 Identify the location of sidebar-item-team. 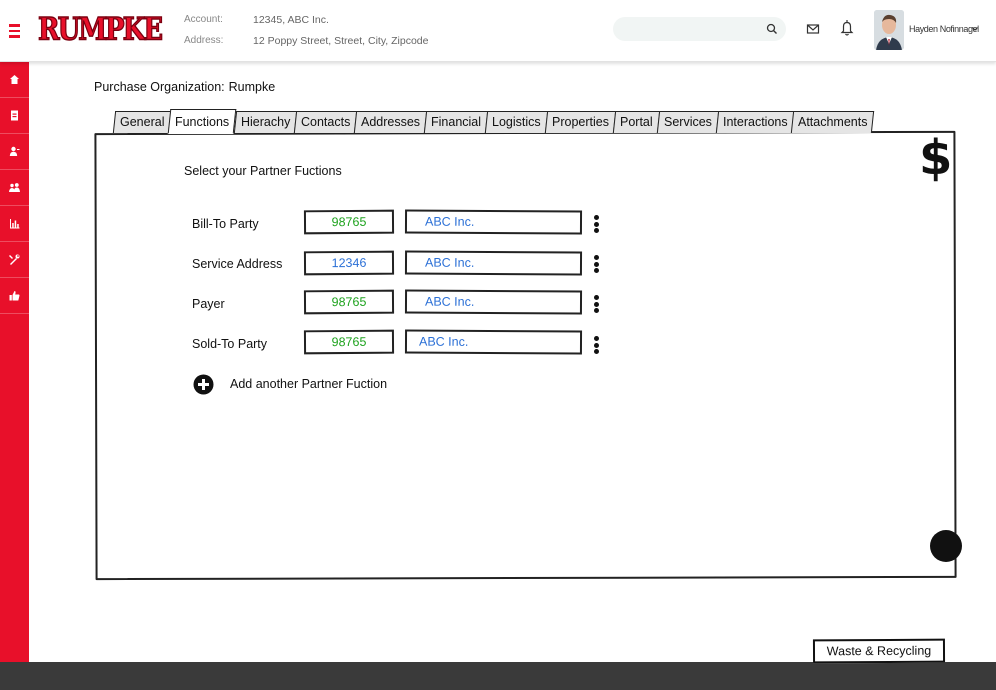
(14, 188).